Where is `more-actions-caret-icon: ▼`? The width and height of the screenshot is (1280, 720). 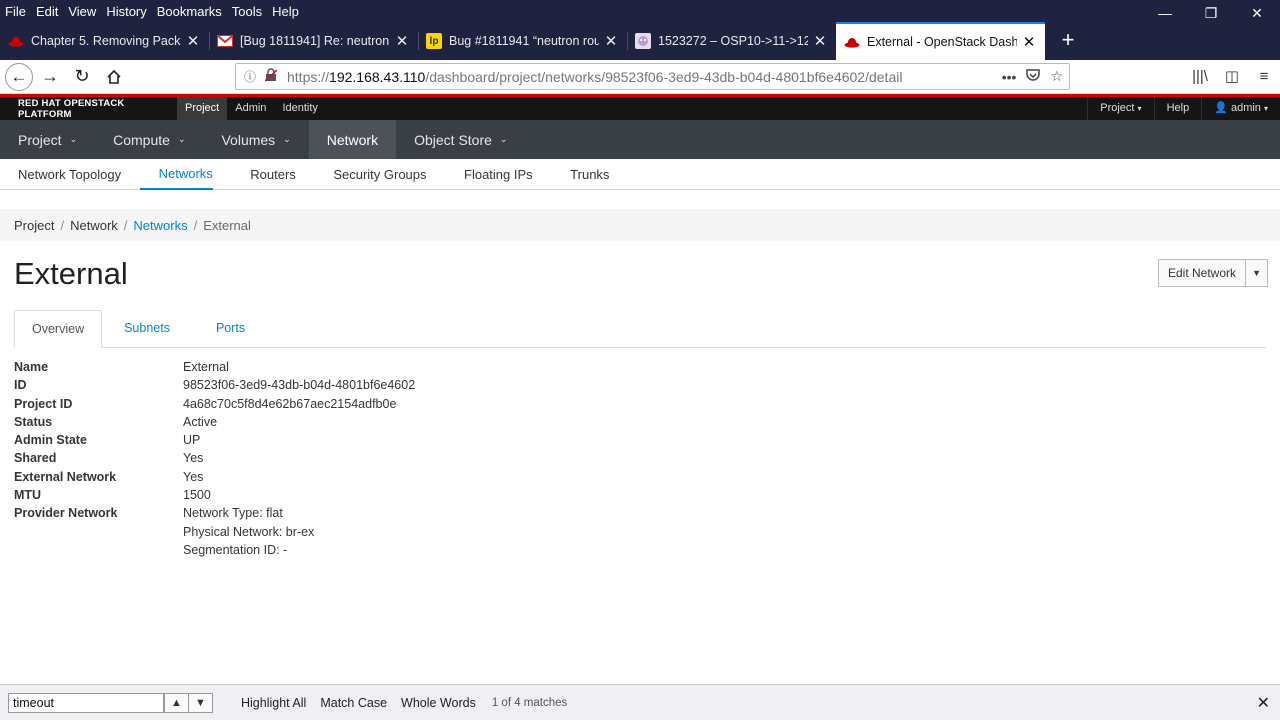 more-actions-caret-icon: ▼ is located at coordinates (1256, 273).